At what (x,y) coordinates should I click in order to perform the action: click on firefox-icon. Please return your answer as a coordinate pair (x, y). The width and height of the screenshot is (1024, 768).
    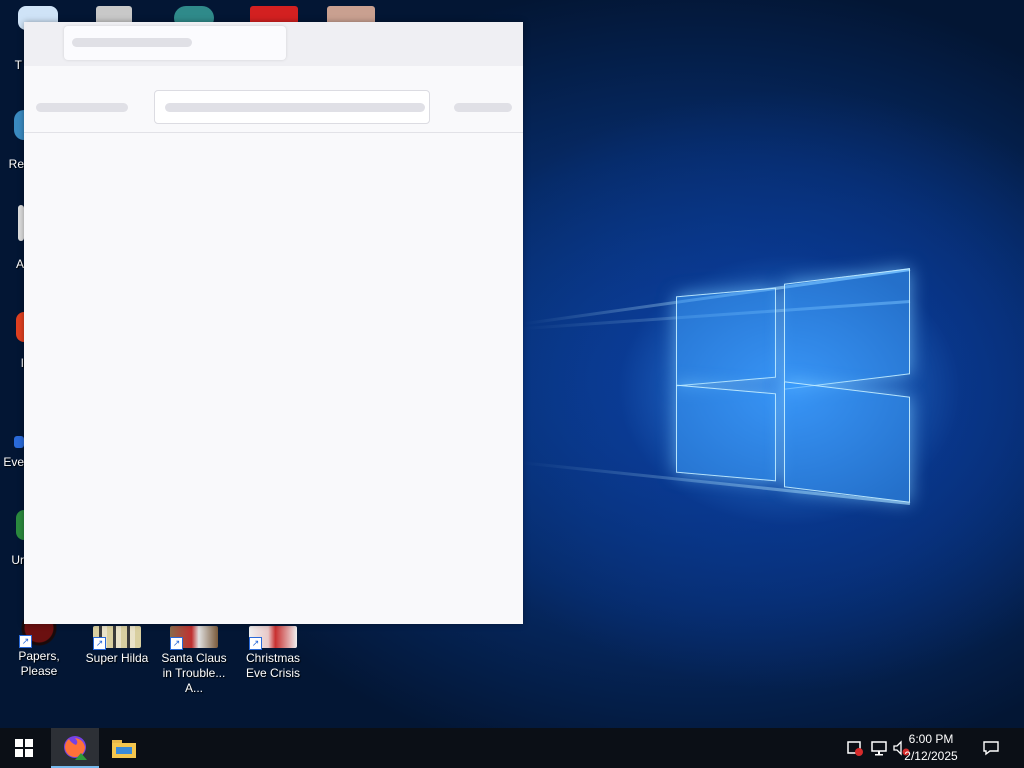
    Looking at the image, I should click on (75, 748).